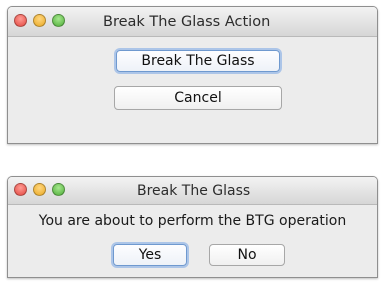  I want to click on title-bar: Break The Glass, so click(192, 191).